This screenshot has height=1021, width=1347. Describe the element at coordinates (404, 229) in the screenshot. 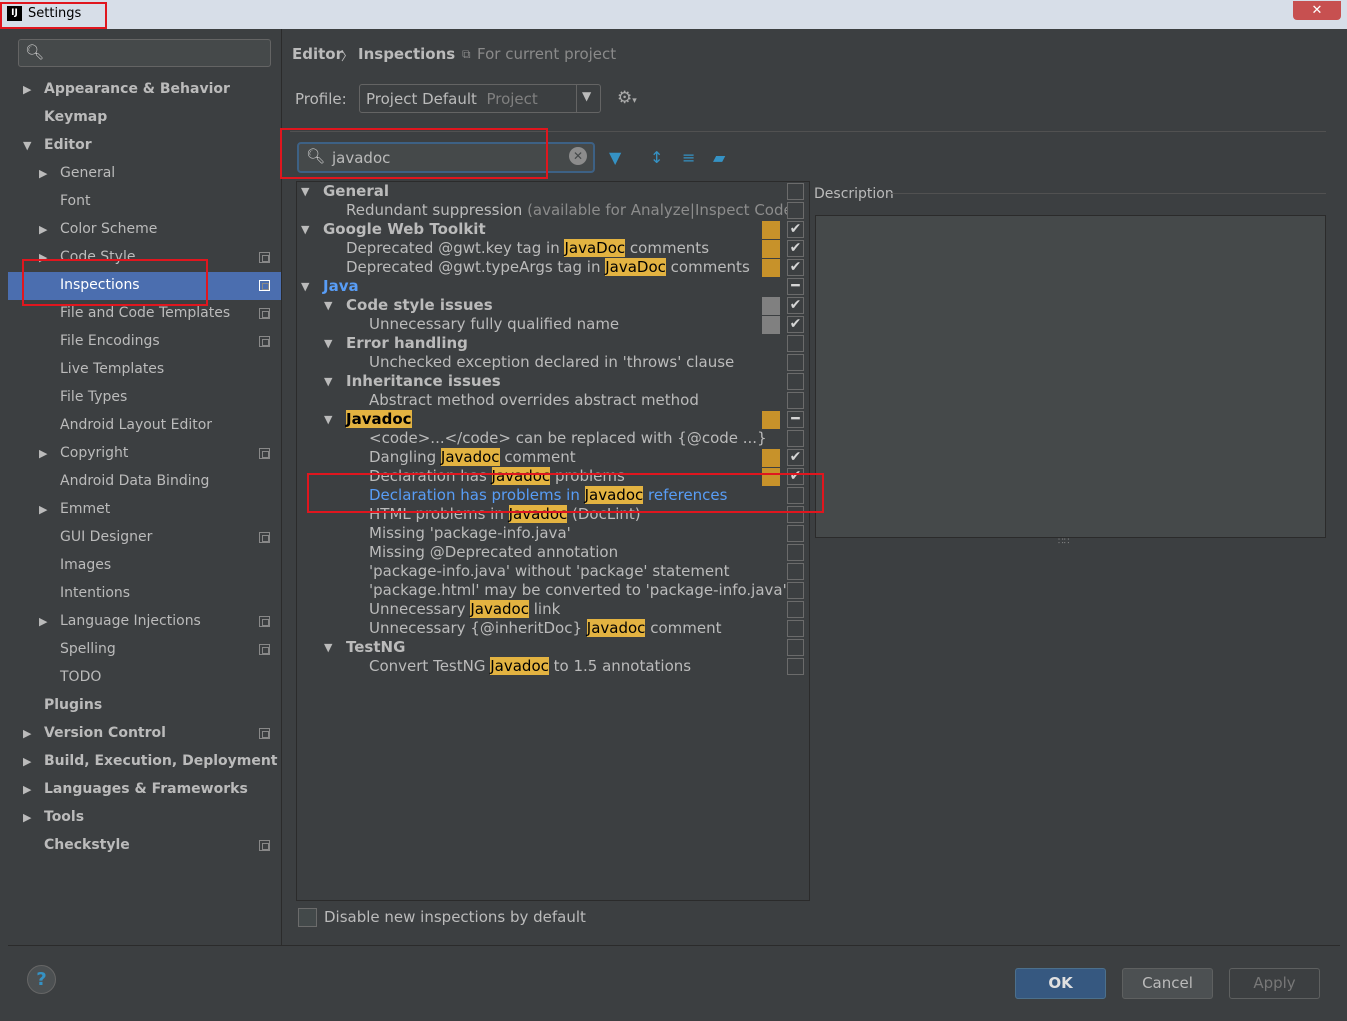

I see `inspection-row: Google Web Toolkit` at that location.